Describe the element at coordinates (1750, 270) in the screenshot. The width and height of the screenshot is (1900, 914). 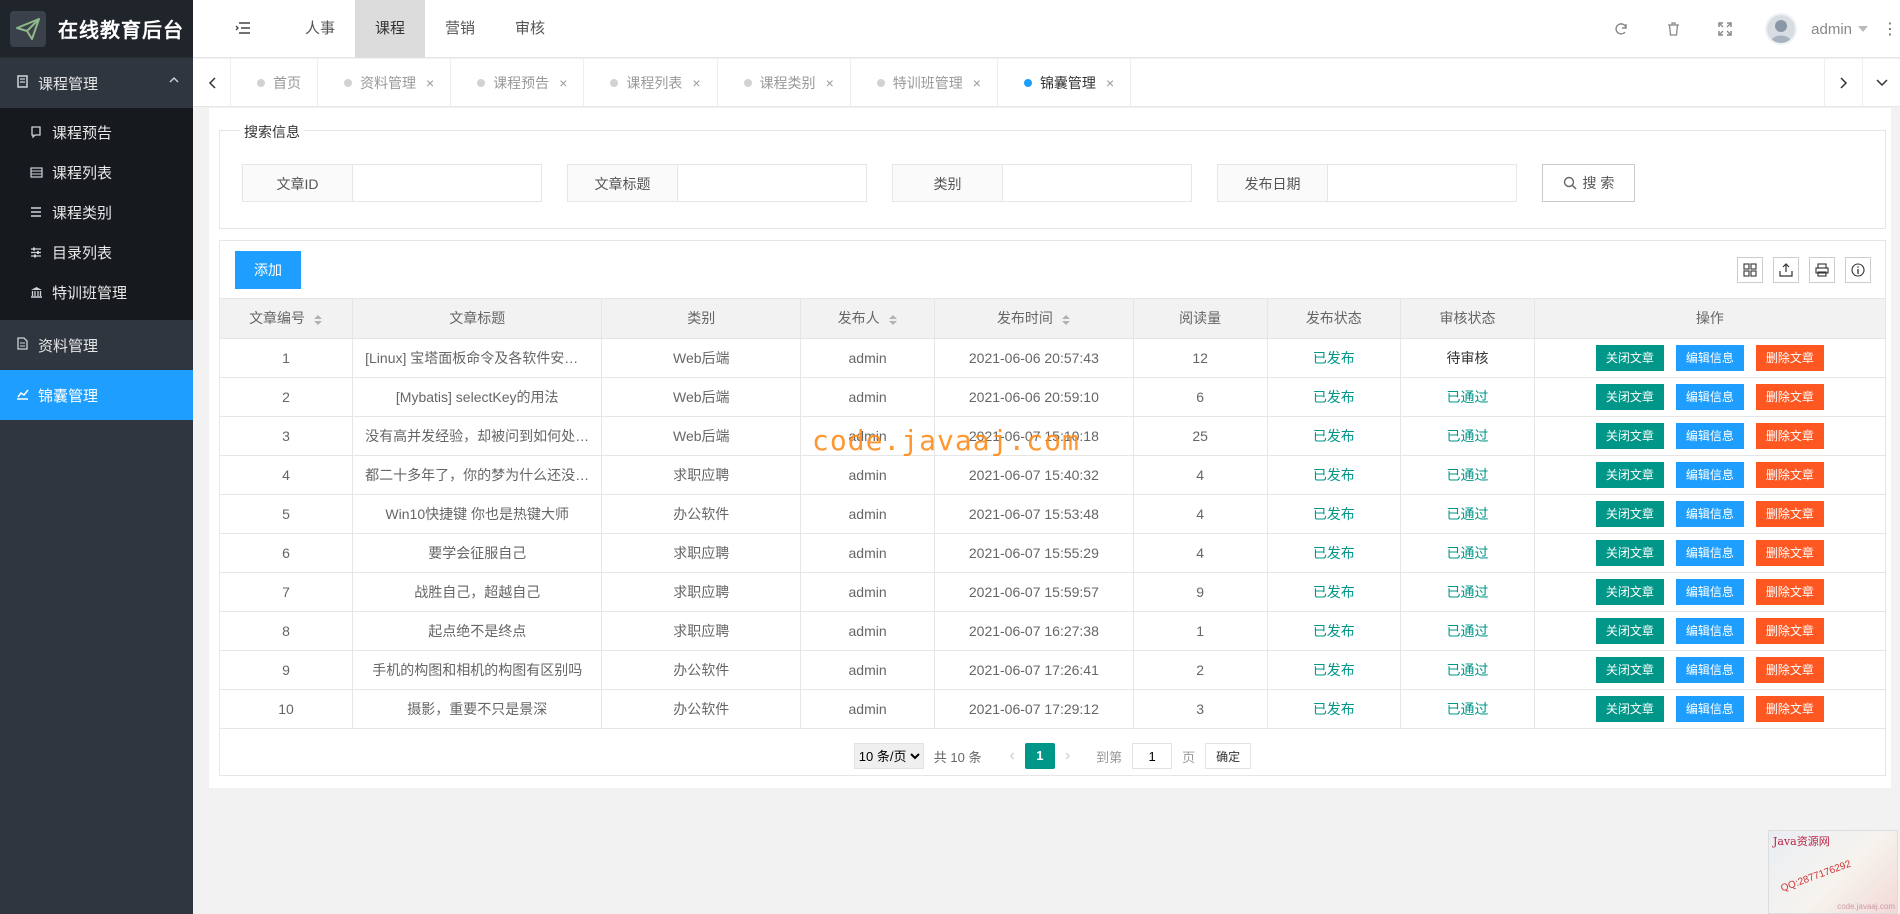
I see `columns-icon` at that location.